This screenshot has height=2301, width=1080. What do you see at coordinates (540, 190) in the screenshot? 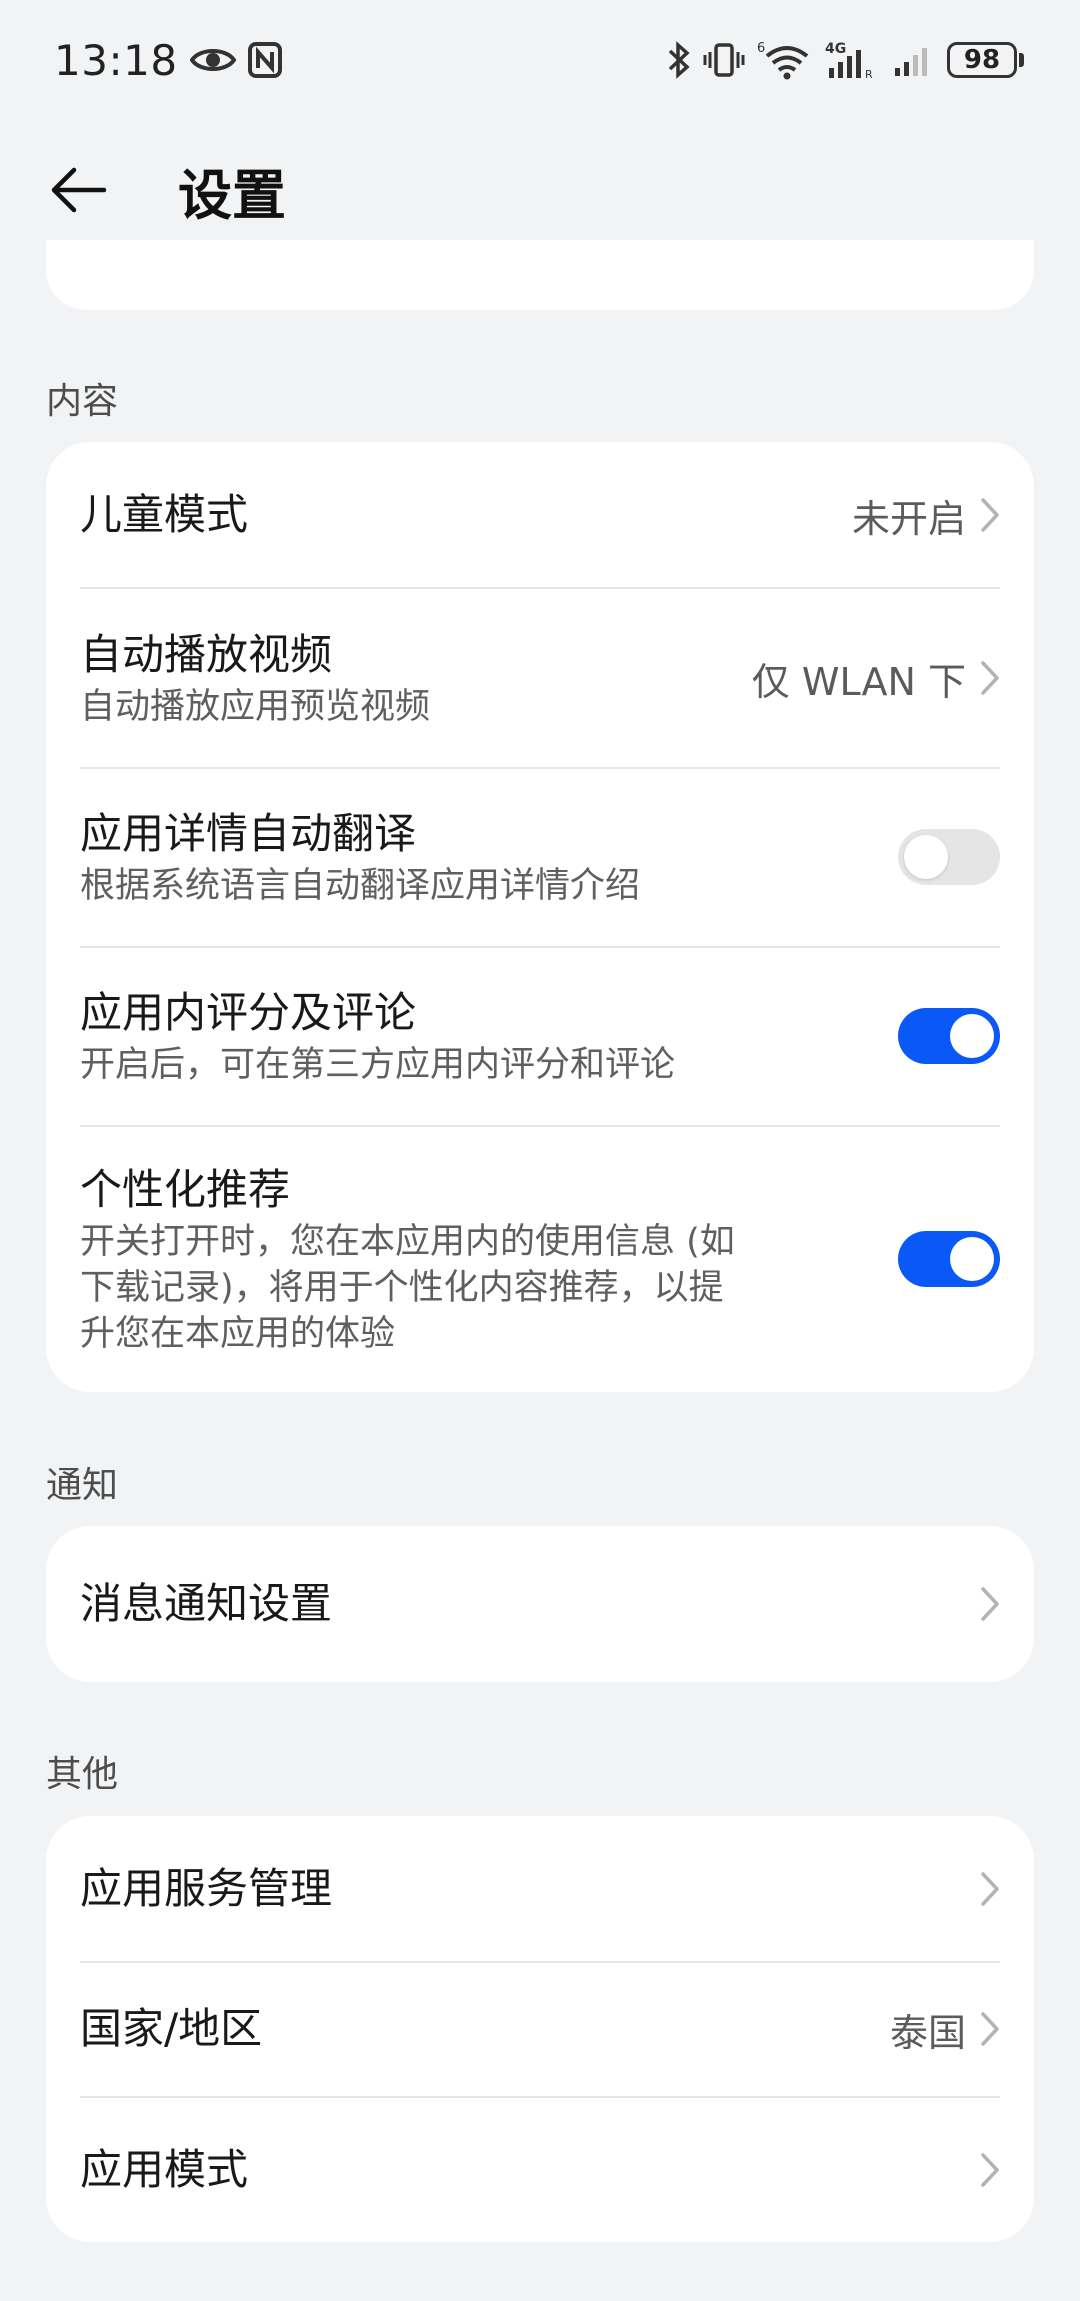
I see `title-bar: 设置` at bounding box center [540, 190].